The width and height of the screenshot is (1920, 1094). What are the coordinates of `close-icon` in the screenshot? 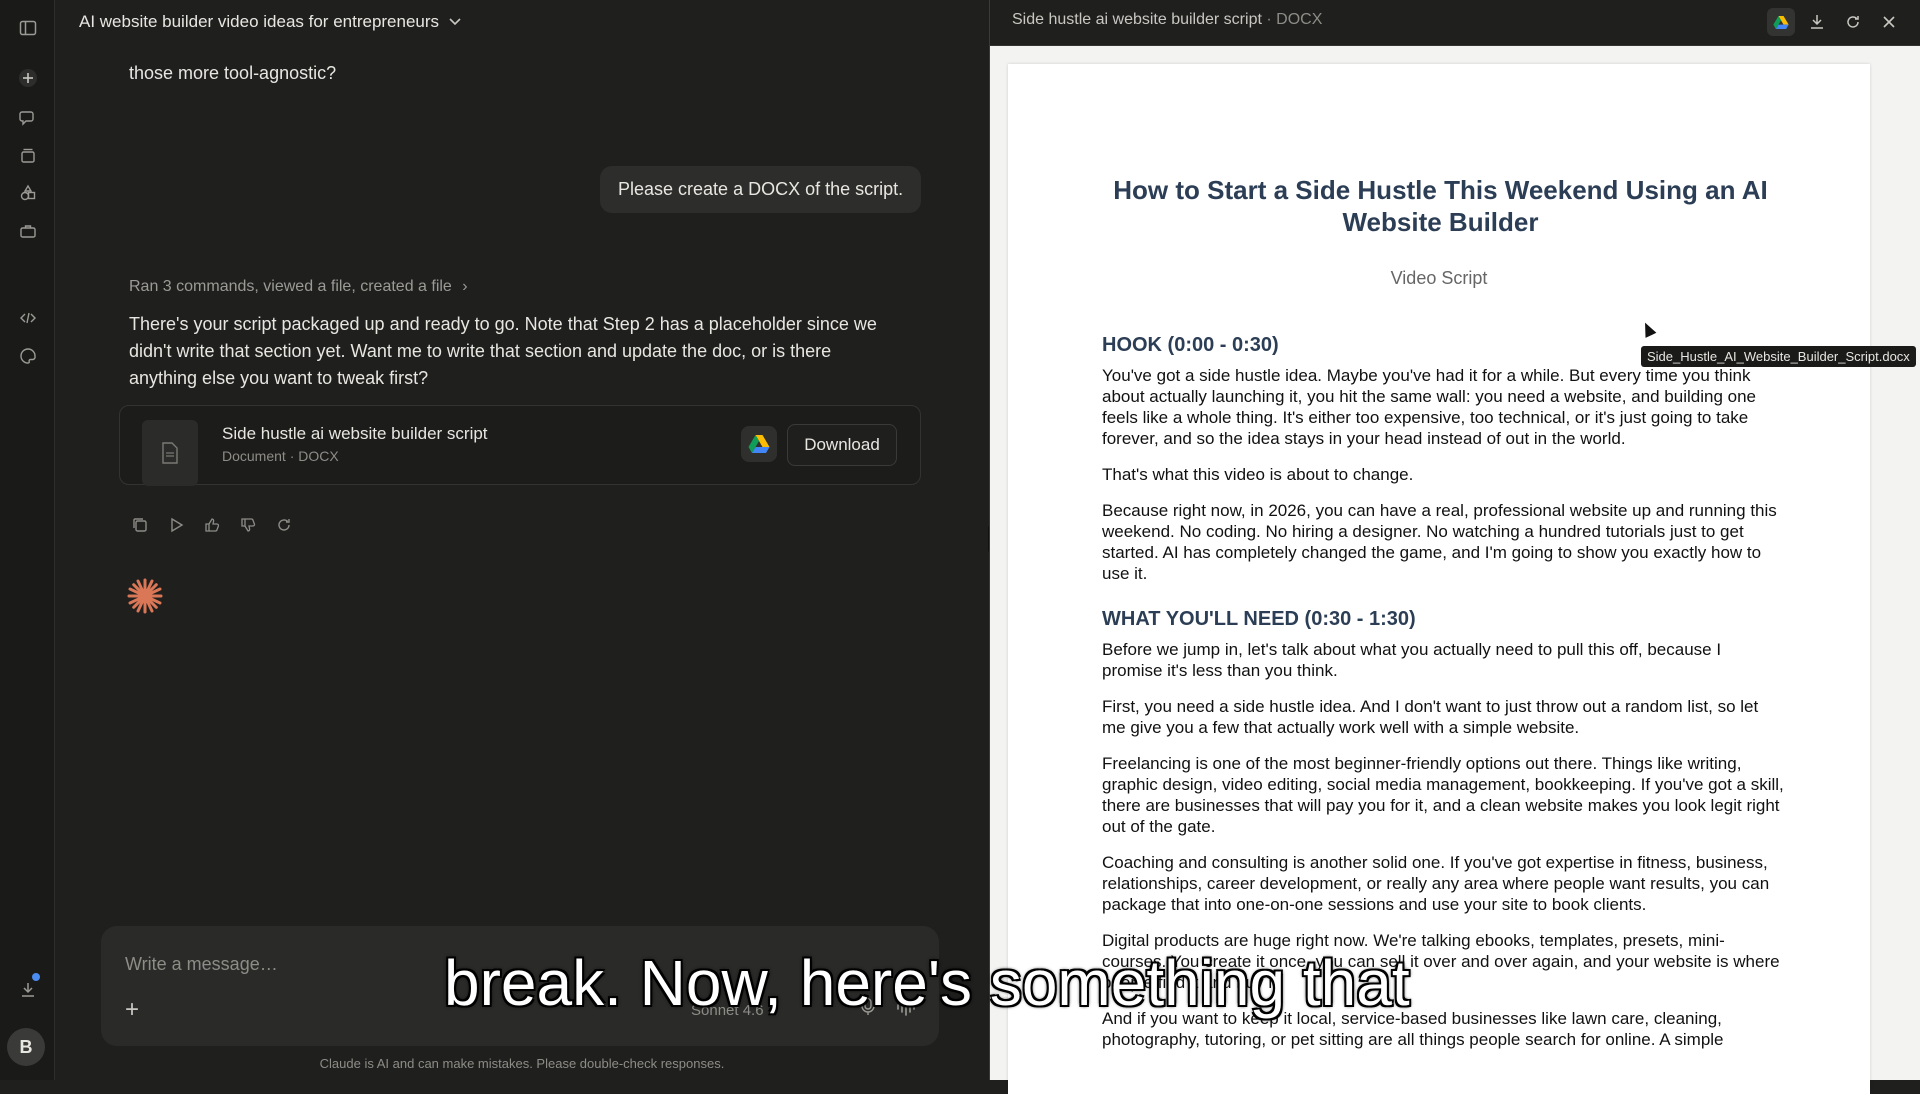 It's located at (1889, 22).